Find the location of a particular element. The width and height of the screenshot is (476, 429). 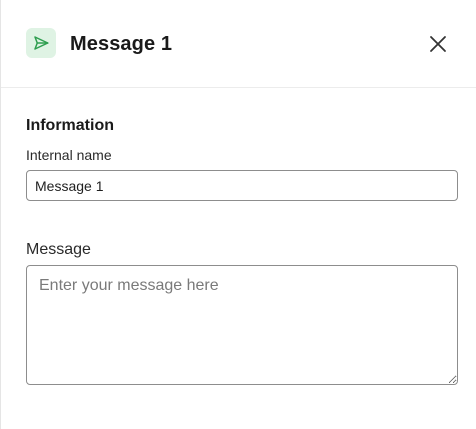

close-icon is located at coordinates (438, 44).